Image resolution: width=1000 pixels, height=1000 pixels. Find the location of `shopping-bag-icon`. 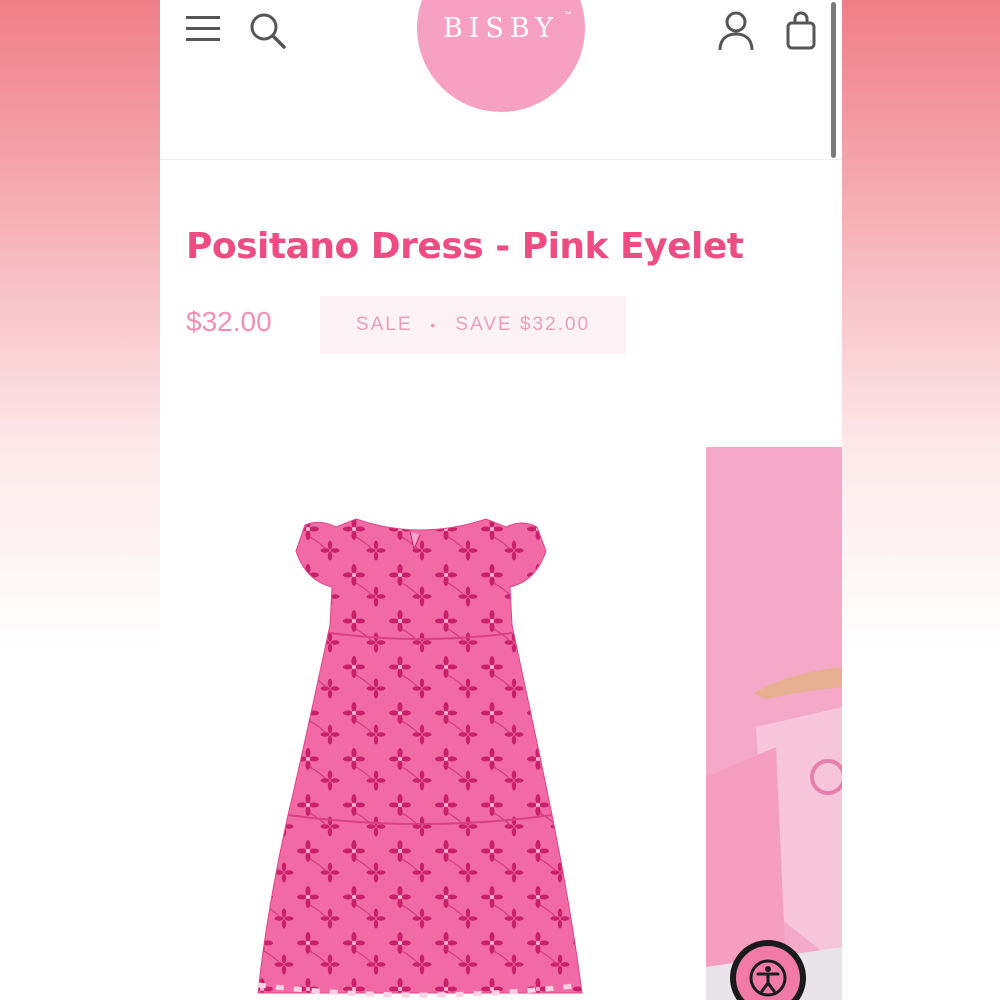

shopping-bag-icon is located at coordinates (801, 31).